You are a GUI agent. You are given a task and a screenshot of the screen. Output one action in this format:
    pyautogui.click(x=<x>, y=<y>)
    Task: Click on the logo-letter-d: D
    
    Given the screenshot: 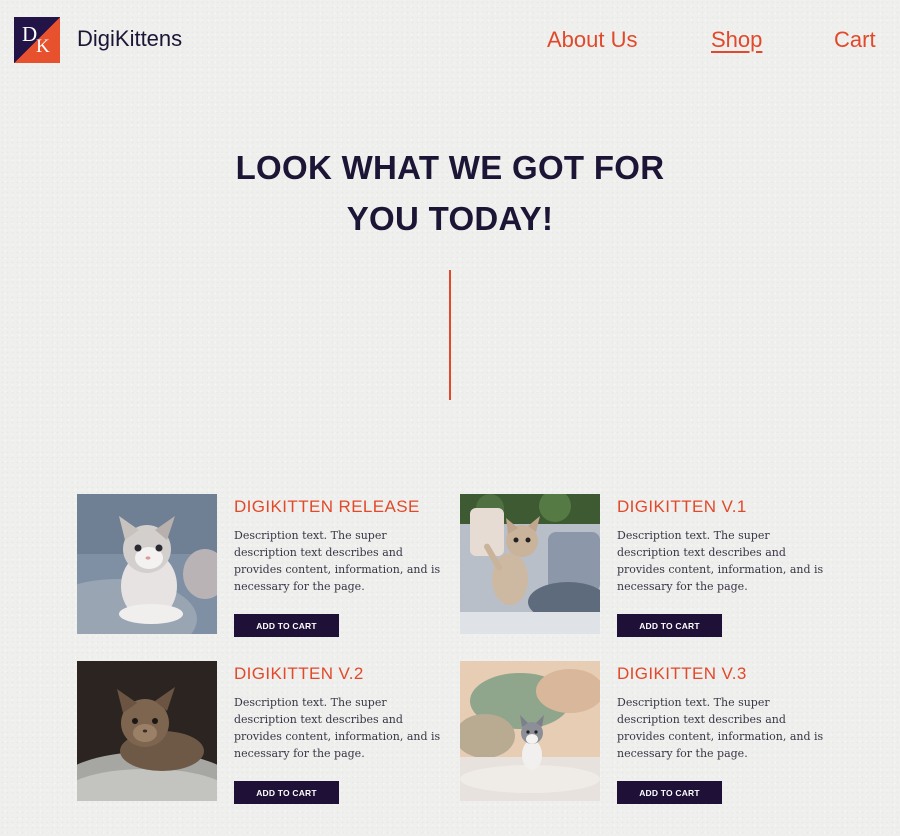 What is the action you would take?
    pyautogui.click(x=30, y=34)
    